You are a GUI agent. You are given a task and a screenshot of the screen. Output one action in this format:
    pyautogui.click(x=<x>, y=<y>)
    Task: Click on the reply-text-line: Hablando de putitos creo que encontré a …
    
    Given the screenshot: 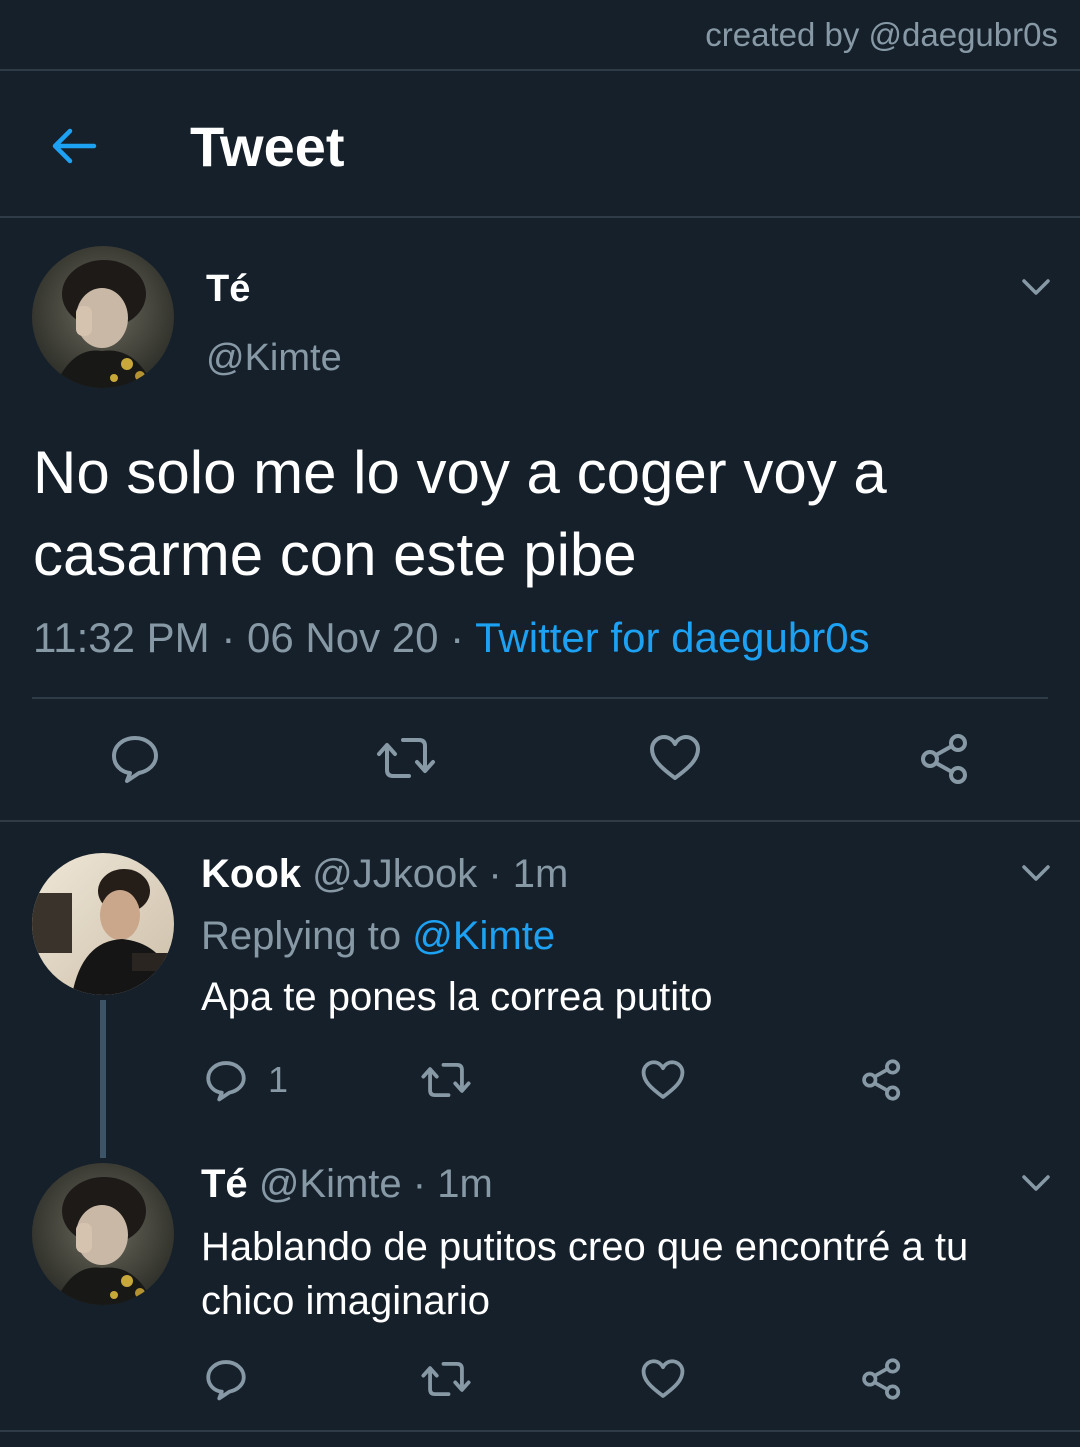 What is the action you would take?
    pyautogui.click(x=585, y=1247)
    